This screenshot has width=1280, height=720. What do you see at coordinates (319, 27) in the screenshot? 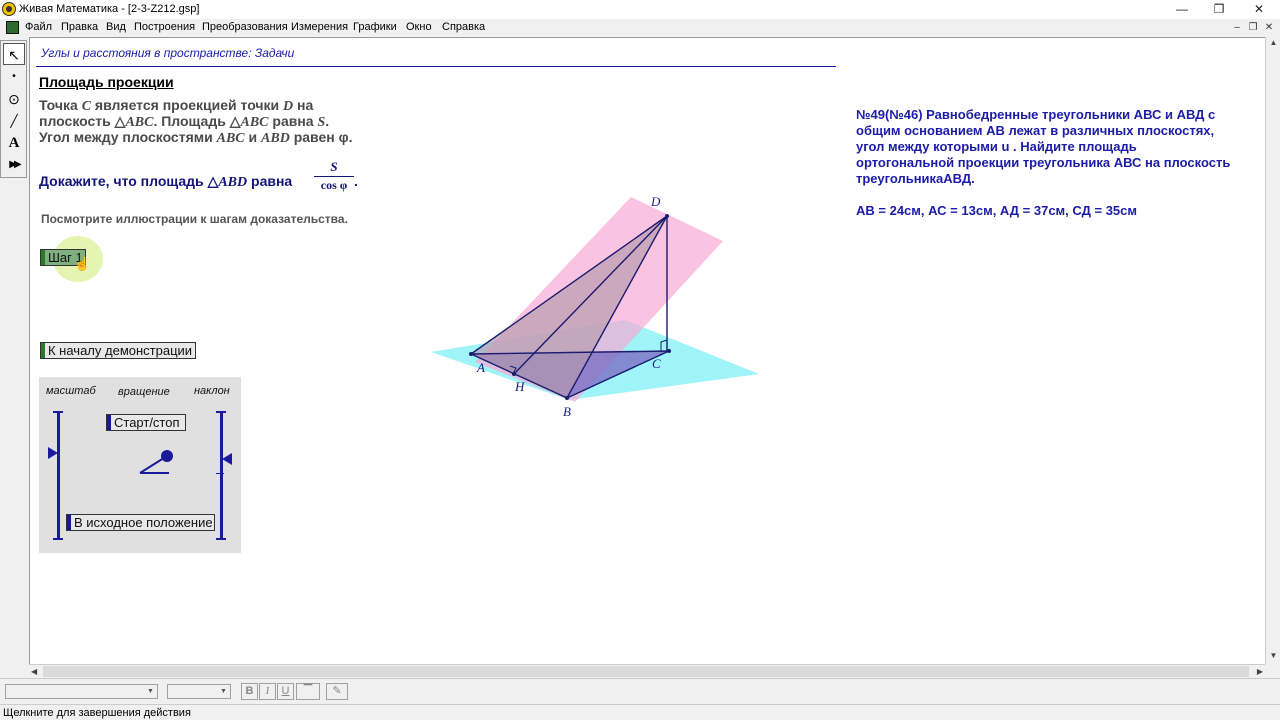
I see `menu-measure: Измерения` at bounding box center [319, 27].